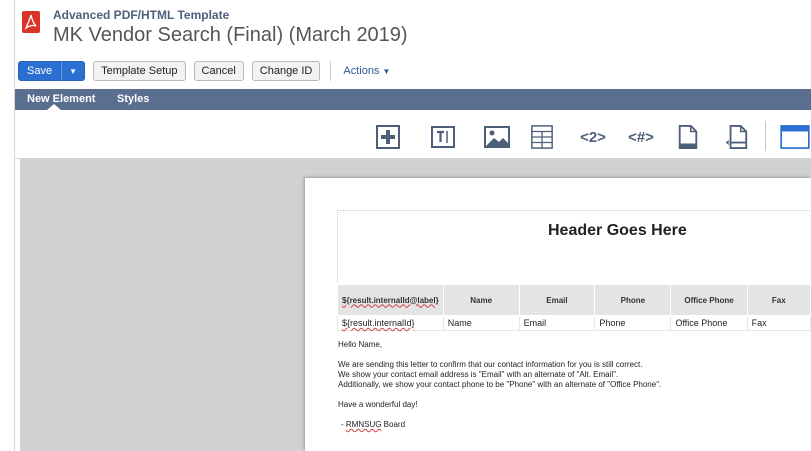 The height and width of the screenshot is (451, 811). Describe the element at coordinates (481, 323) in the screenshot. I see `table-cell: Name` at that location.